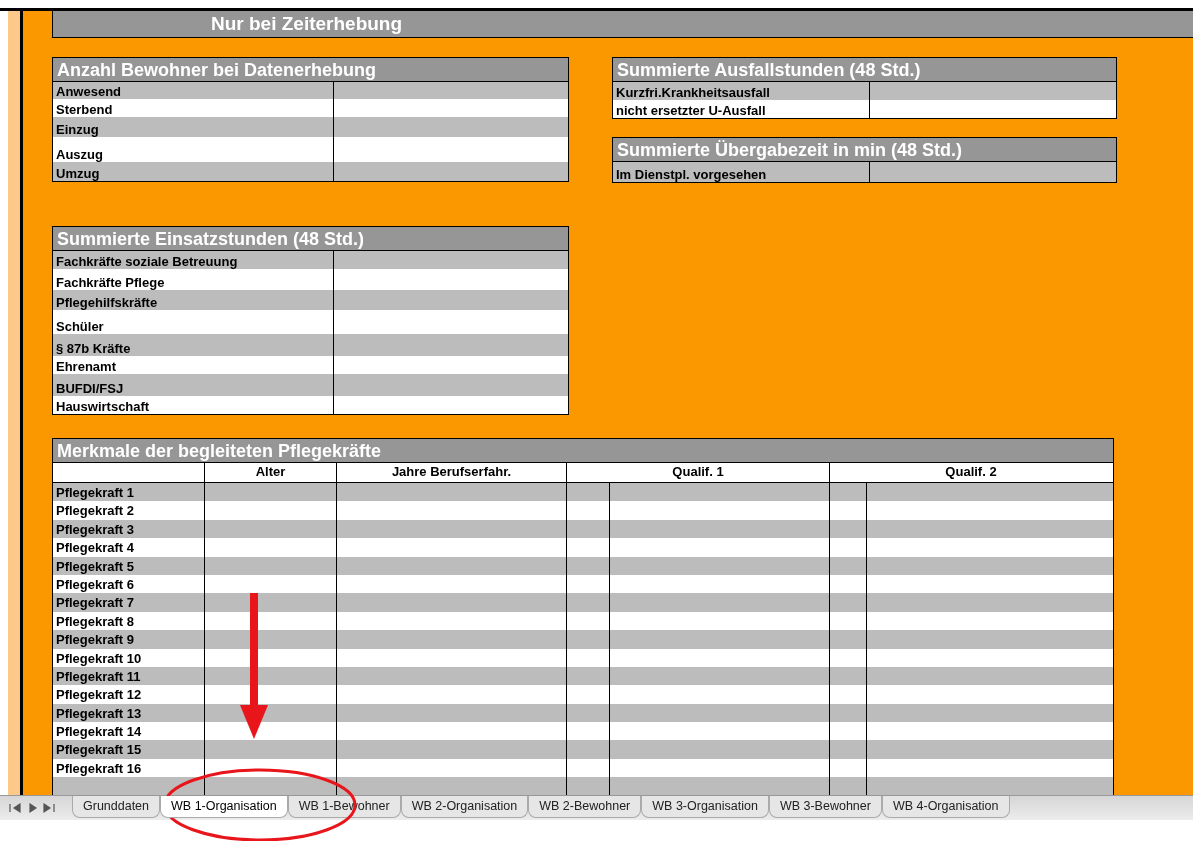  I want to click on table-title: Summierte Ausfallstunden (48 Std.), so click(864, 70).